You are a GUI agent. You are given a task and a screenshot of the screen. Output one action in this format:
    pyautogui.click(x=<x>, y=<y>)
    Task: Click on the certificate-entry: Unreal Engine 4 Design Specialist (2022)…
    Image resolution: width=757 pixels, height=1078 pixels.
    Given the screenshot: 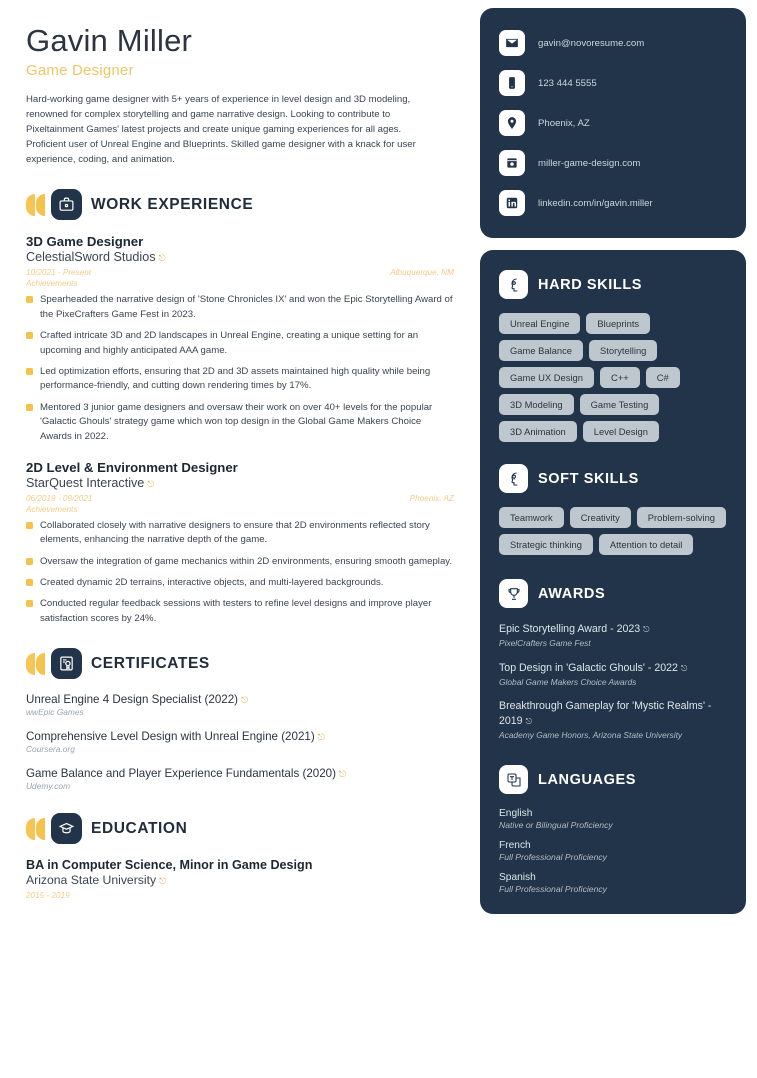 What is the action you would take?
    pyautogui.click(x=240, y=705)
    